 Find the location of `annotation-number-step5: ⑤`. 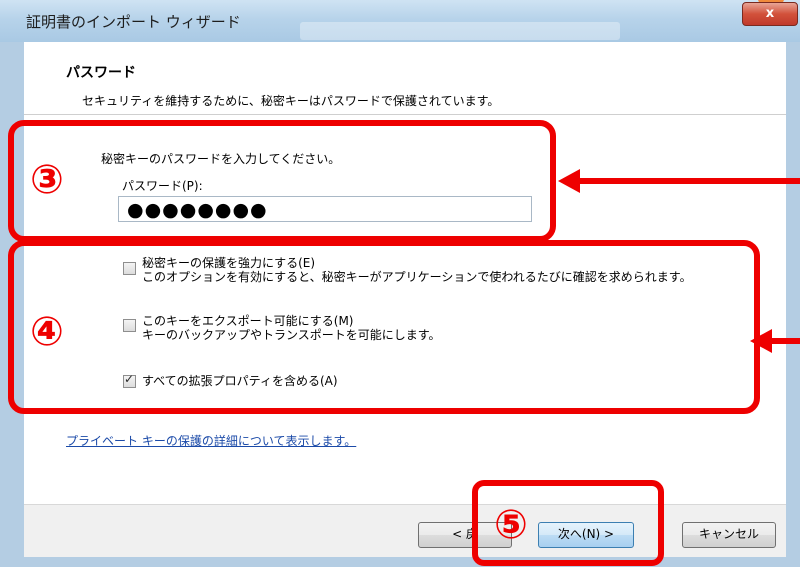

annotation-number-step5: ⑤ is located at coordinates (511, 525).